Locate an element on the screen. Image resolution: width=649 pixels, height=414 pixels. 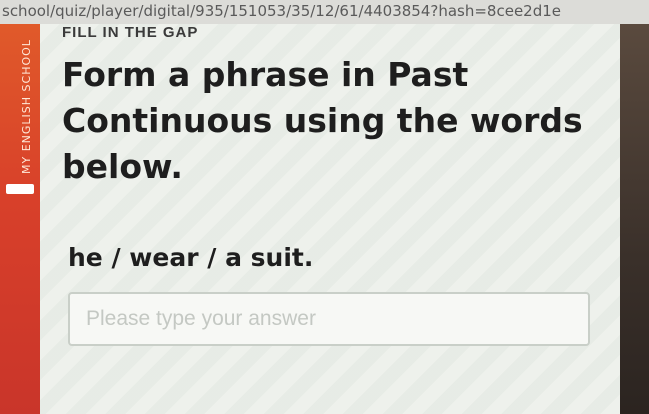
question-line: below. is located at coordinates (122, 166).